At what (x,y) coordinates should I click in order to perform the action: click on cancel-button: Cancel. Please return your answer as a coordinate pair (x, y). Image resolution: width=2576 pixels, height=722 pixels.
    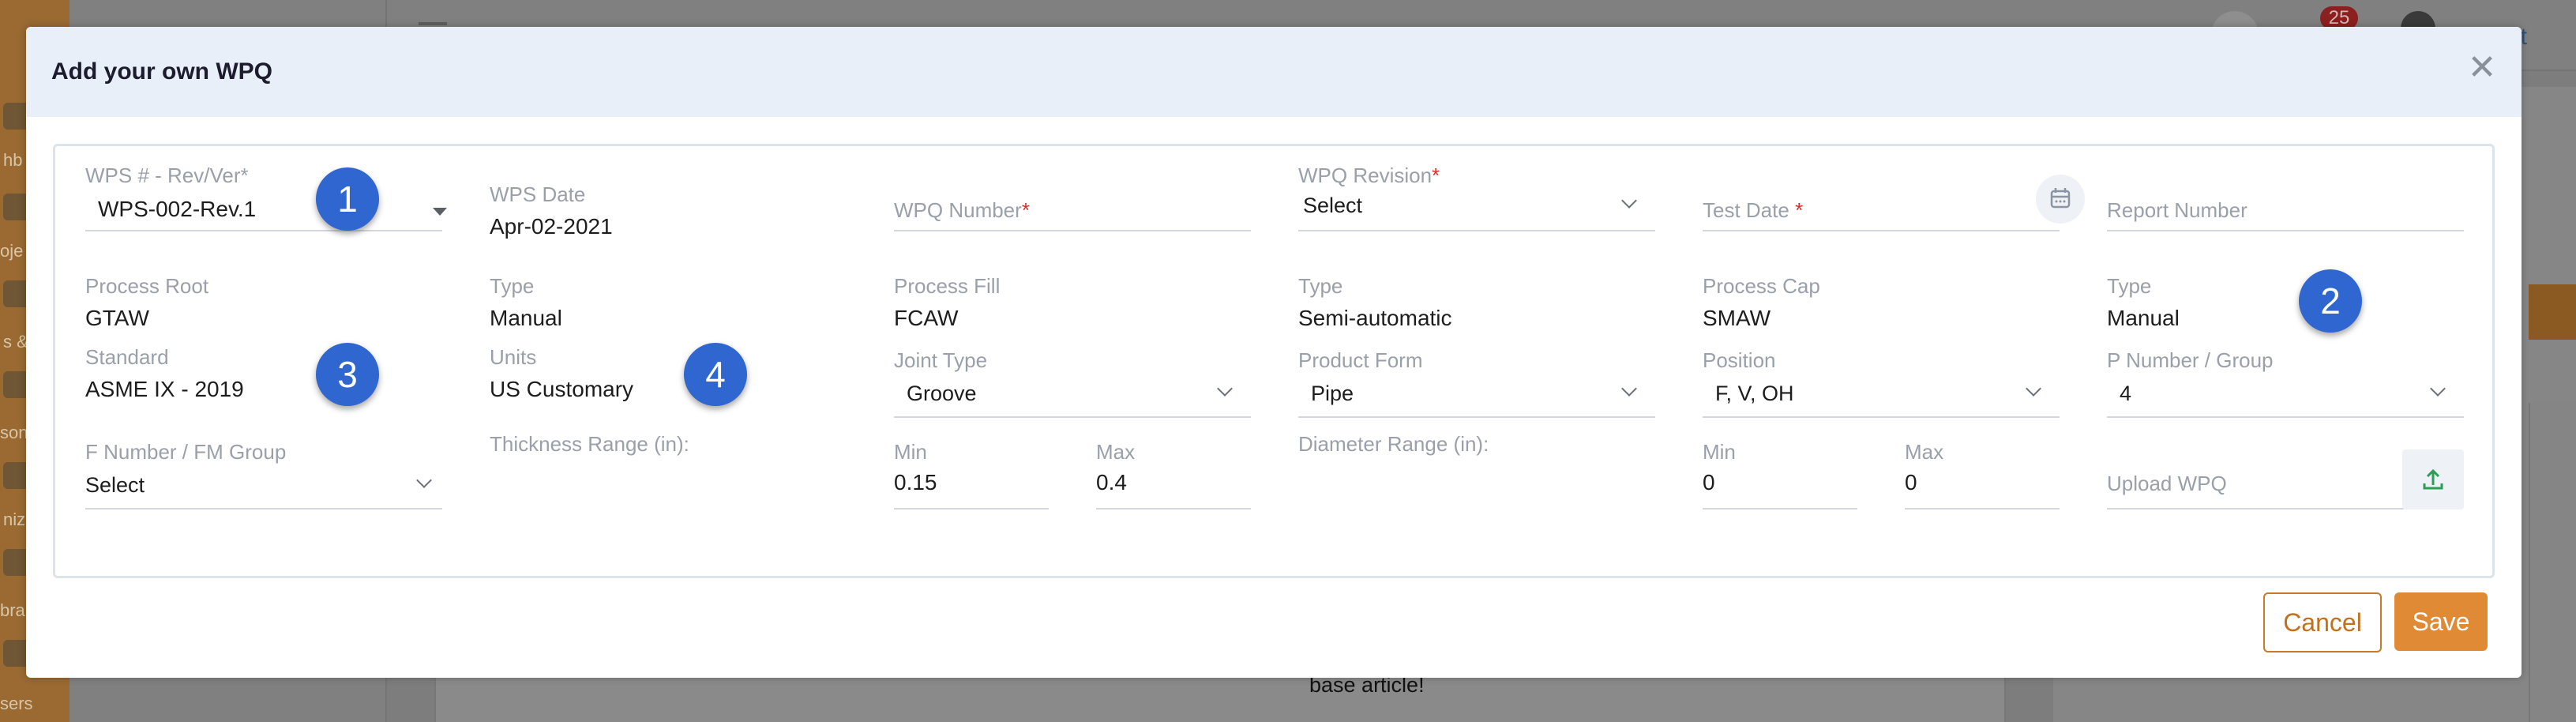
    Looking at the image, I should click on (2322, 622).